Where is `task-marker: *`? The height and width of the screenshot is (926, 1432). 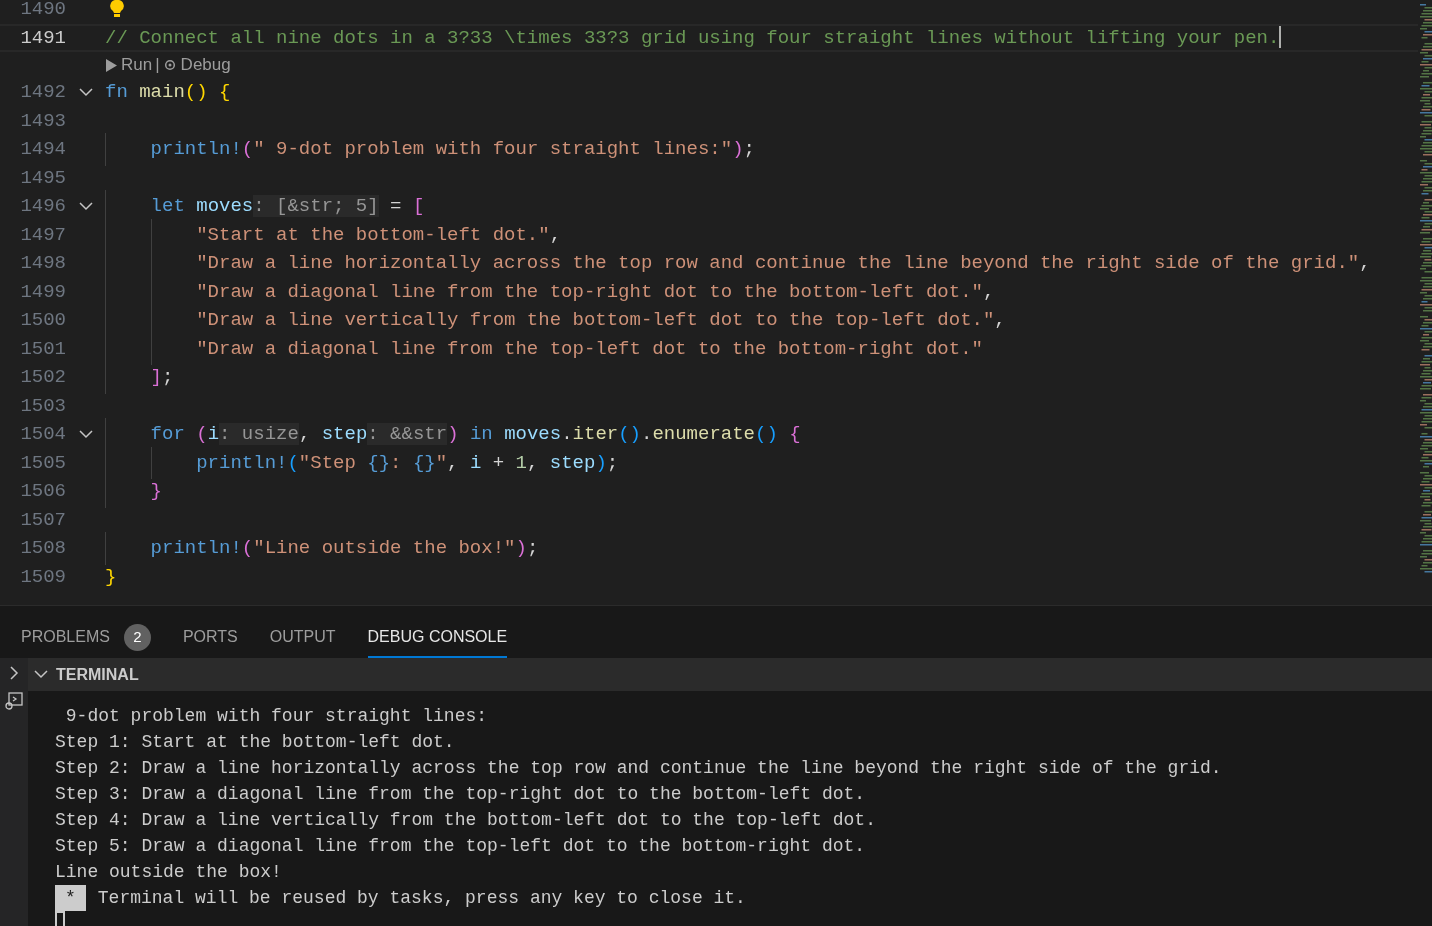 task-marker: * is located at coordinates (70, 898).